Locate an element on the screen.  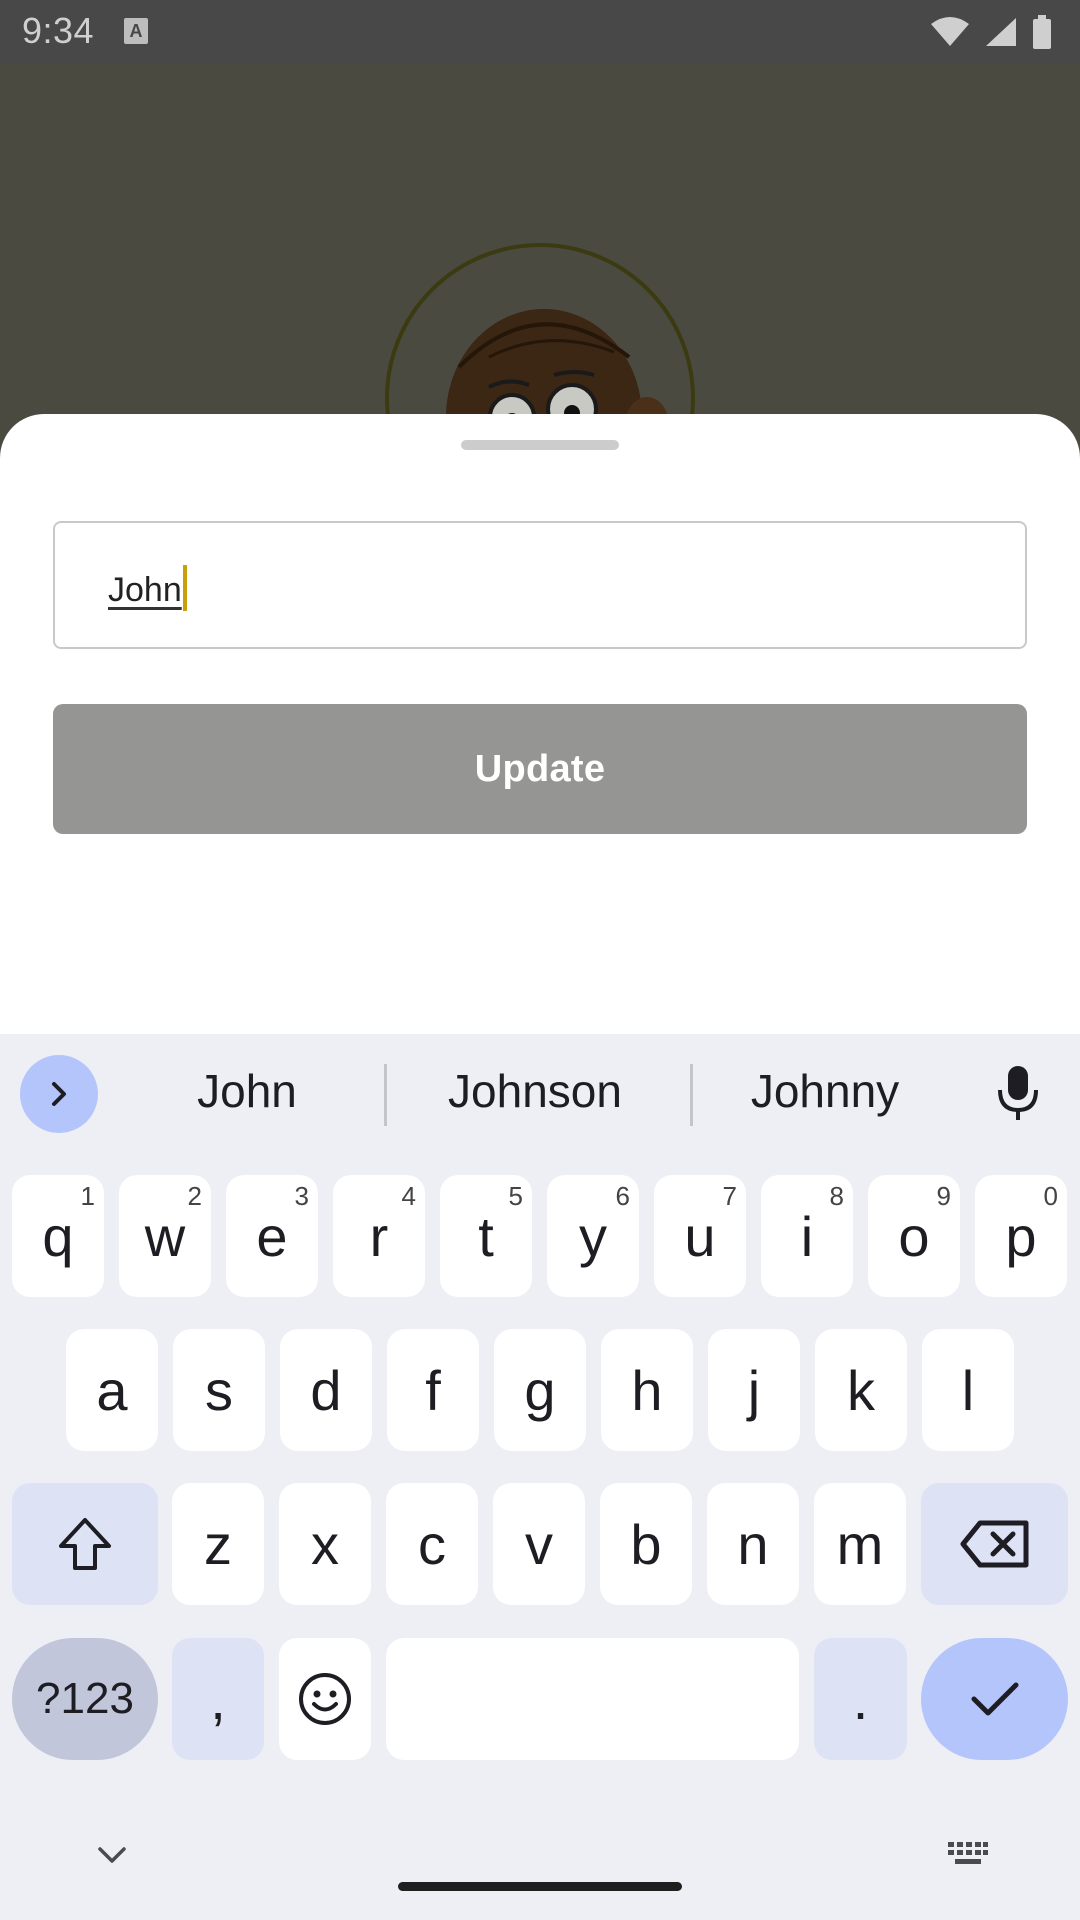
key-hint: 5 is located at coordinates (515, 1196).